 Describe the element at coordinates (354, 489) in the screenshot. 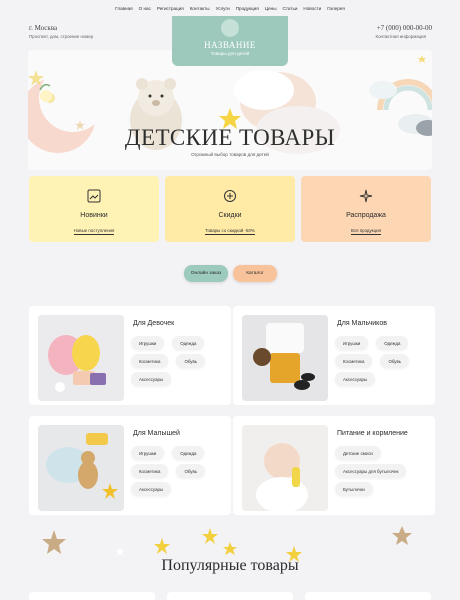

I see `tag-bottles: Бутылочки` at that location.